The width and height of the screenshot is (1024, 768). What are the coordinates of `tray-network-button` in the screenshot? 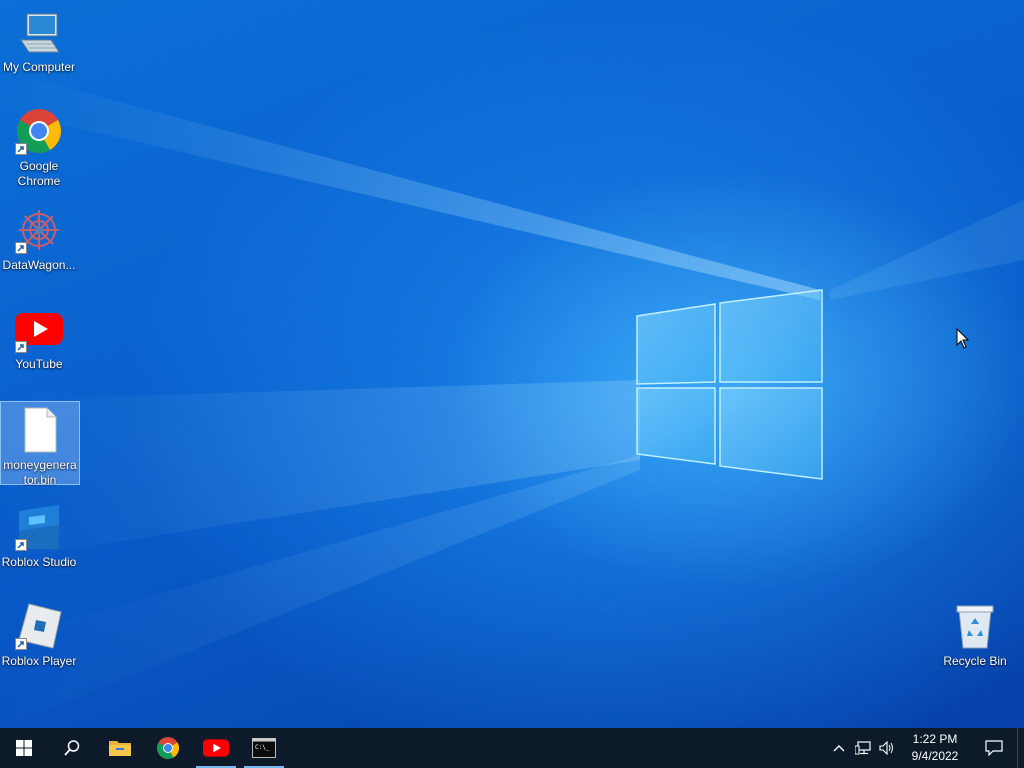 It's located at (863, 748).